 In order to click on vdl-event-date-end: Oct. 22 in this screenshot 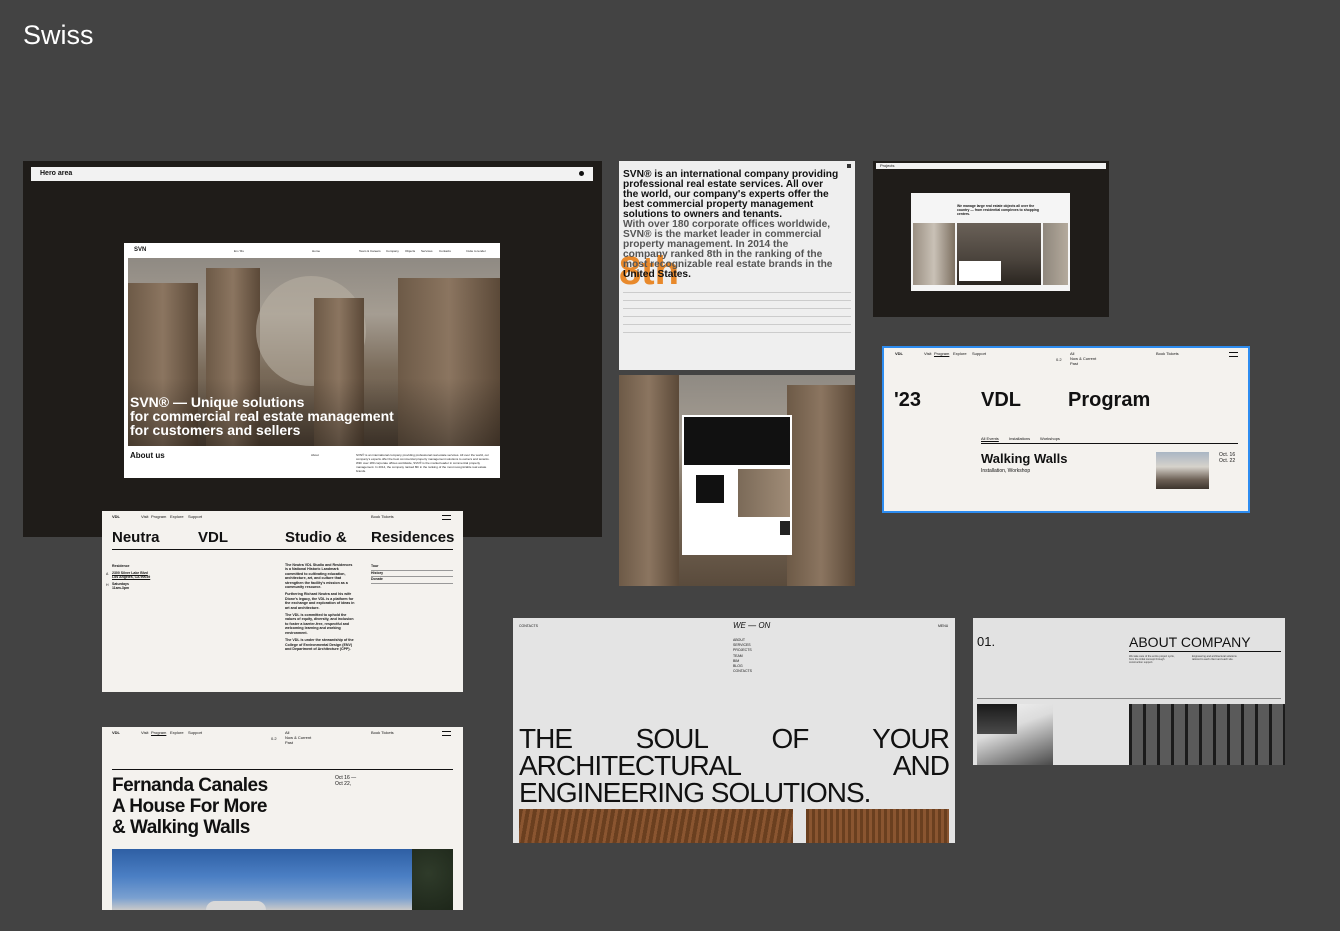, I will do `click(1227, 461)`.